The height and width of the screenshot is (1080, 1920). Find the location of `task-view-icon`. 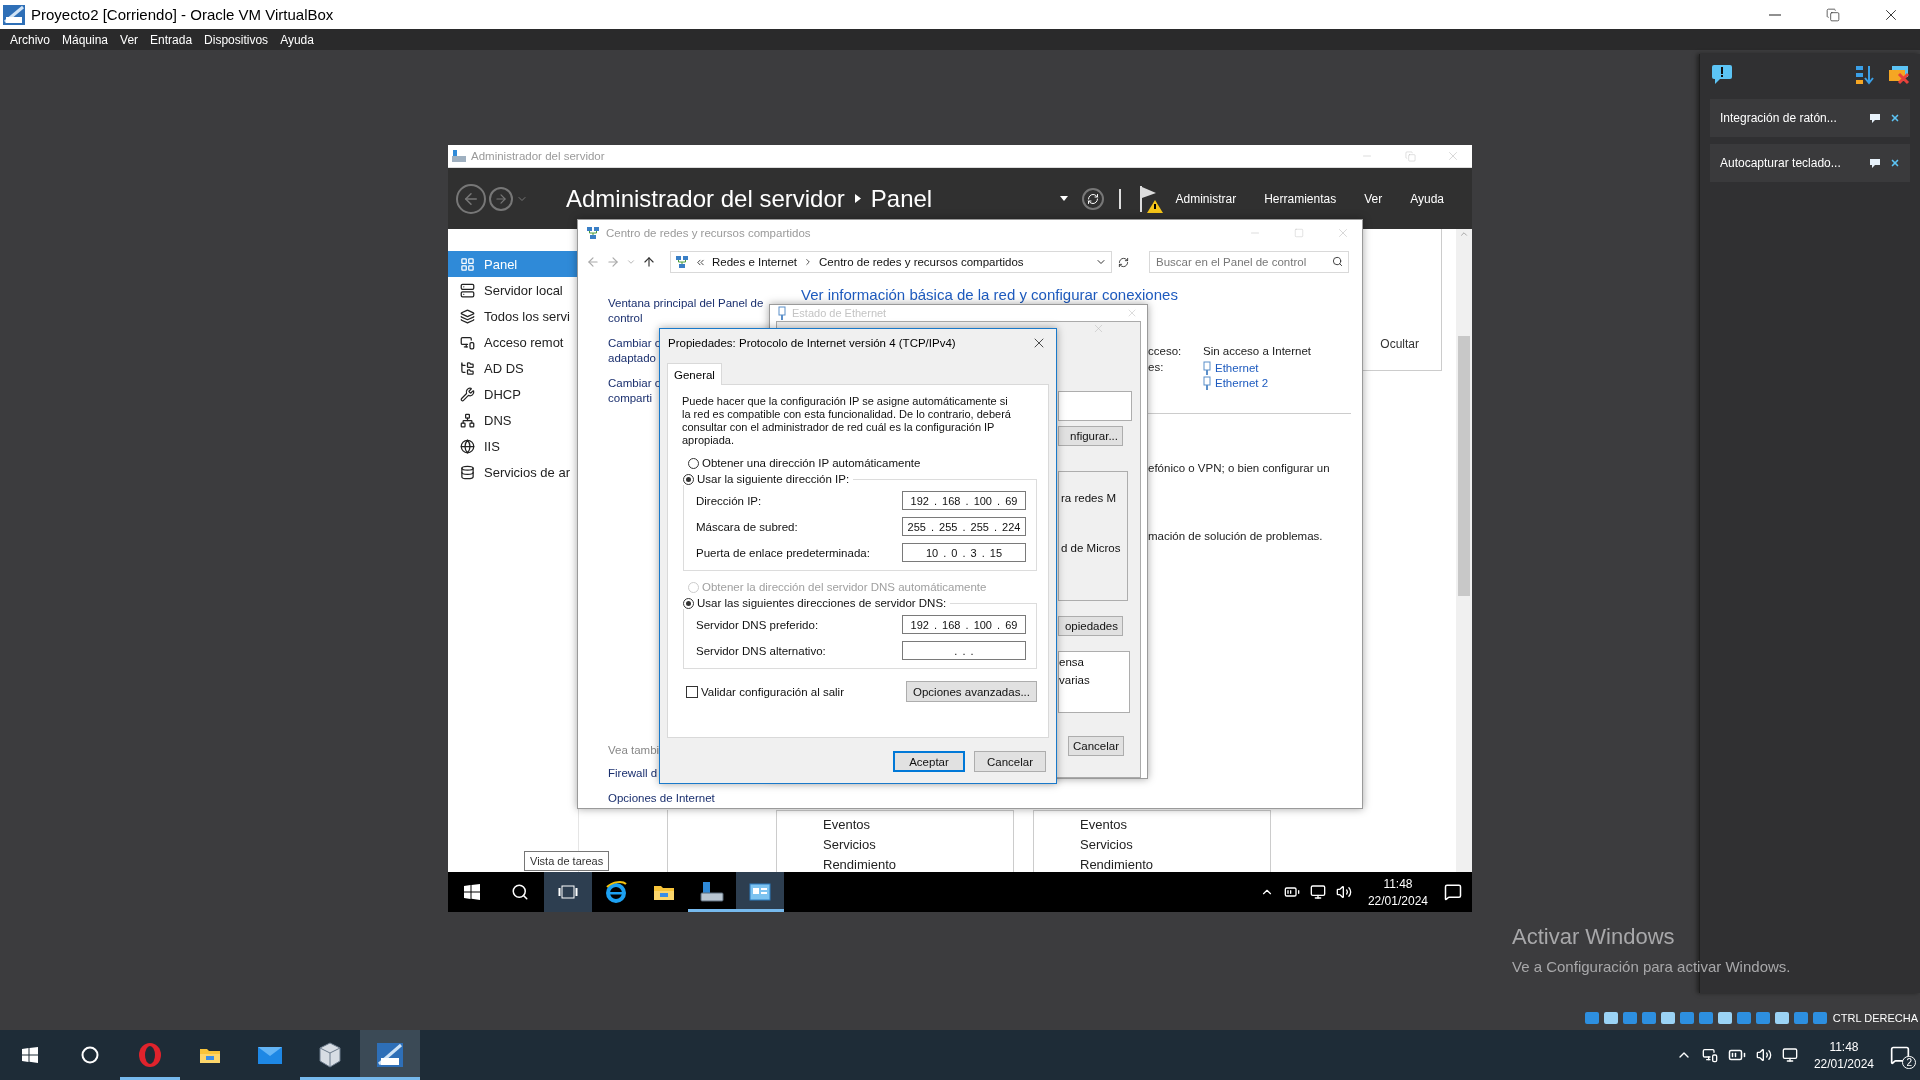

task-view-icon is located at coordinates (568, 892).